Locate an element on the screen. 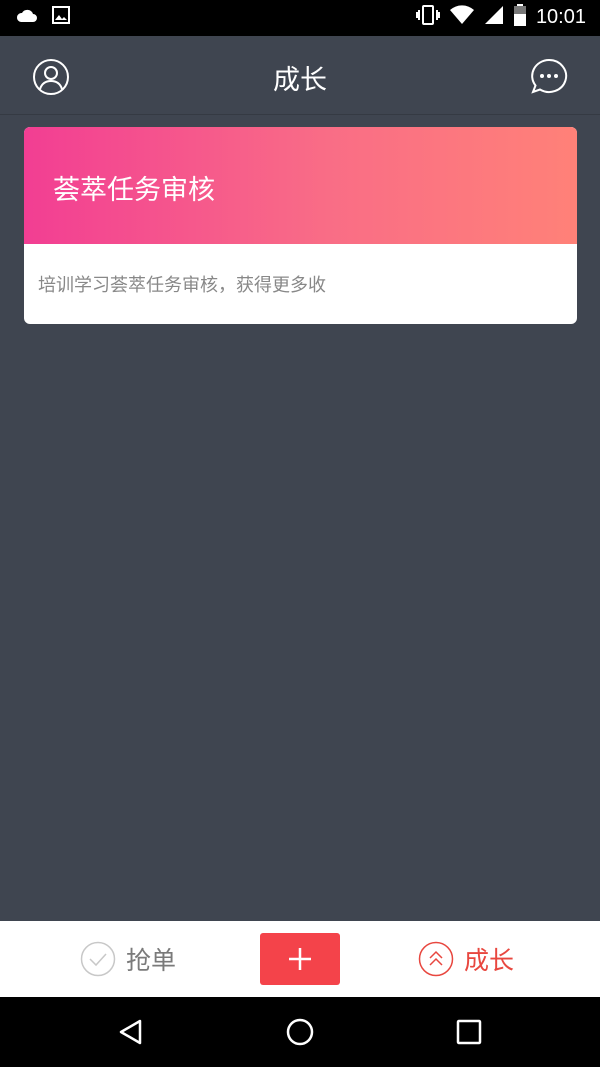  image-icon is located at coordinates (61, 17).